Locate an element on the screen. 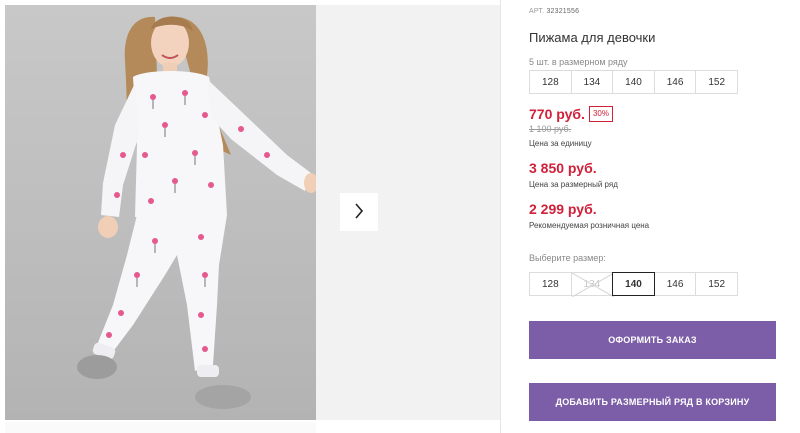 The image size is (800, 433). gallery-next-button is located at coordinates (359, 212).